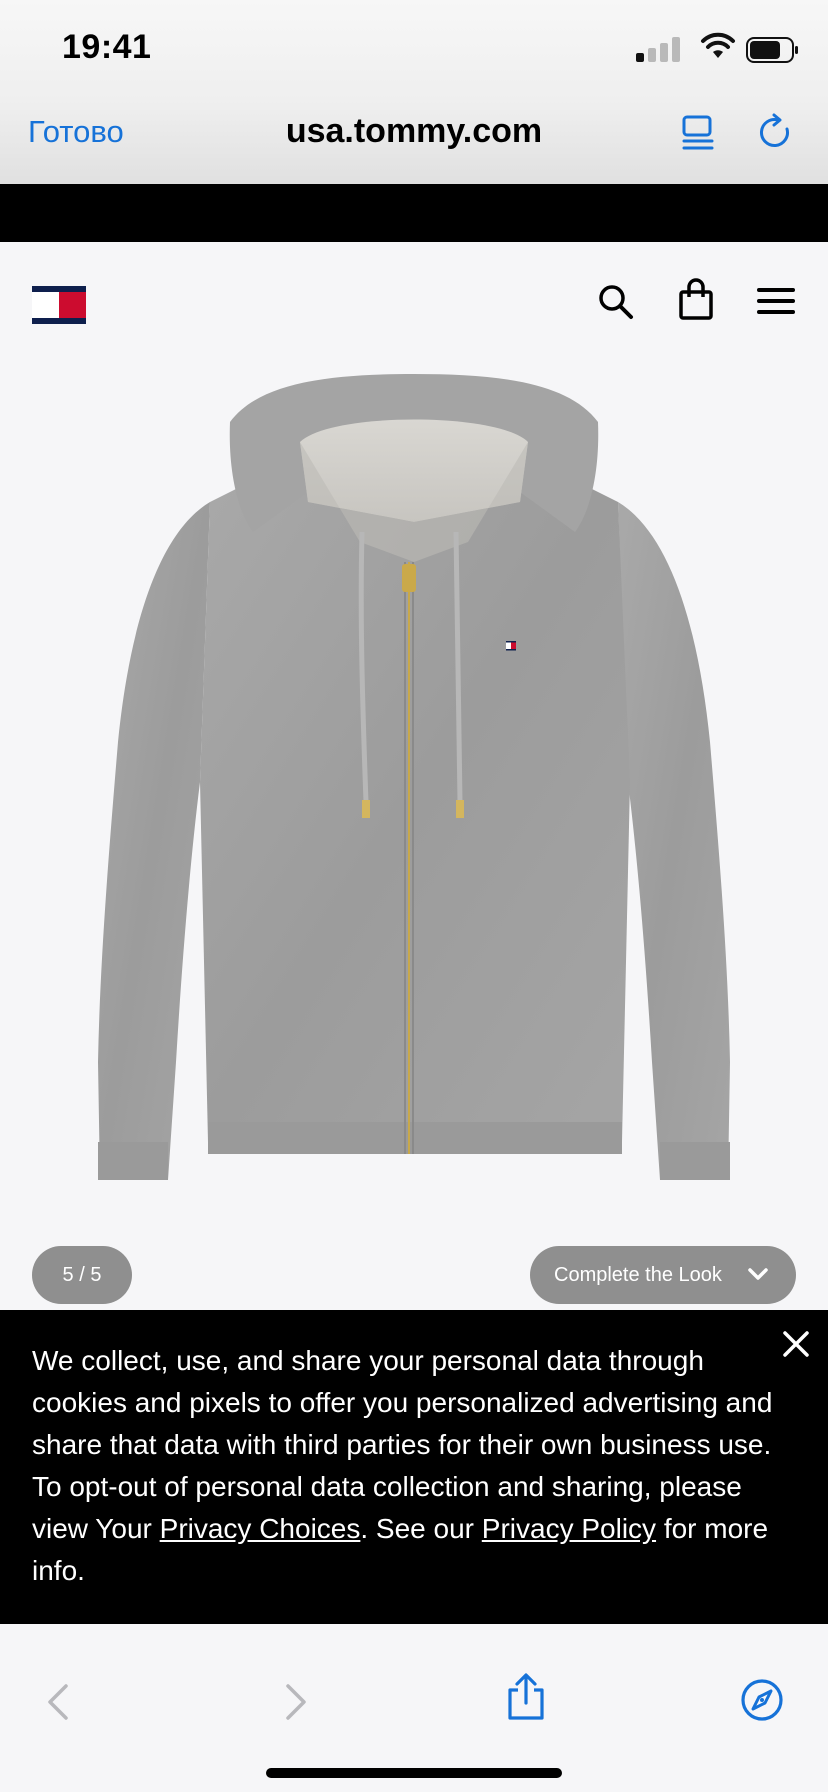 The height and width of the screenshot is (1792, 828). I want to click on cookie-text-2: . See our, so click(421, 1528).